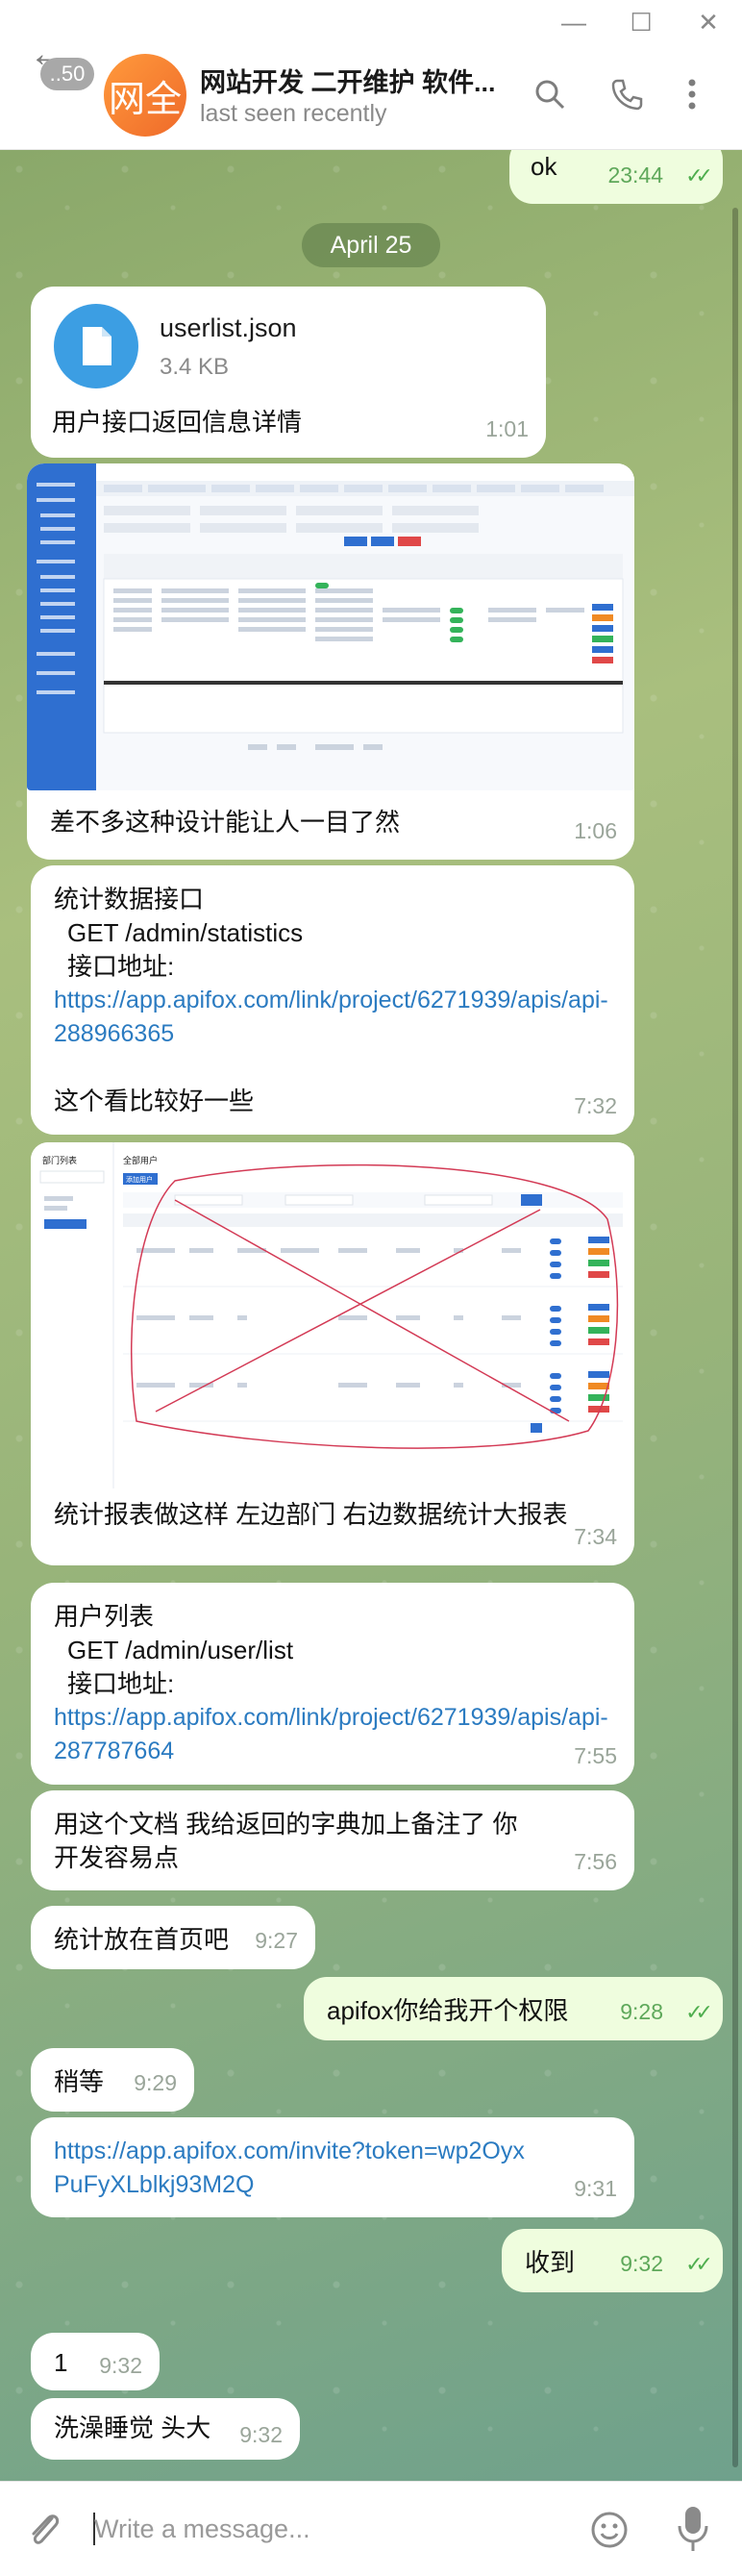  Describe the element at coordinates (544, 166) in the screenshot. I see `message-text: ok` at that location.